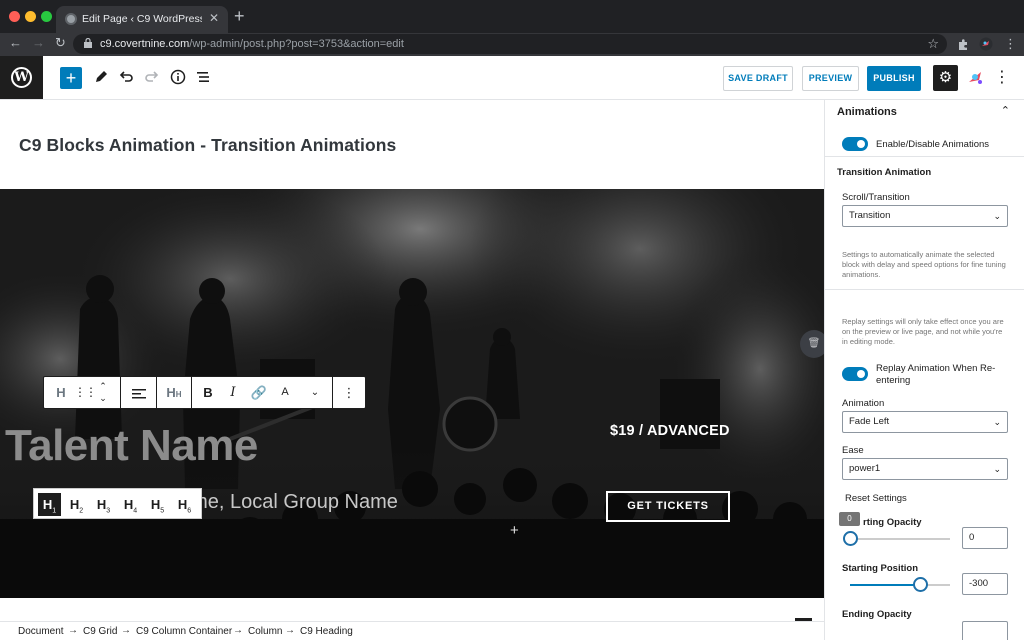 Image resolution: width=1024 pixels, height=640 pixels. What do you see at coordinates (178, 77) in the screenshot?
I see `info-icon` at bounding box center [178, 77].